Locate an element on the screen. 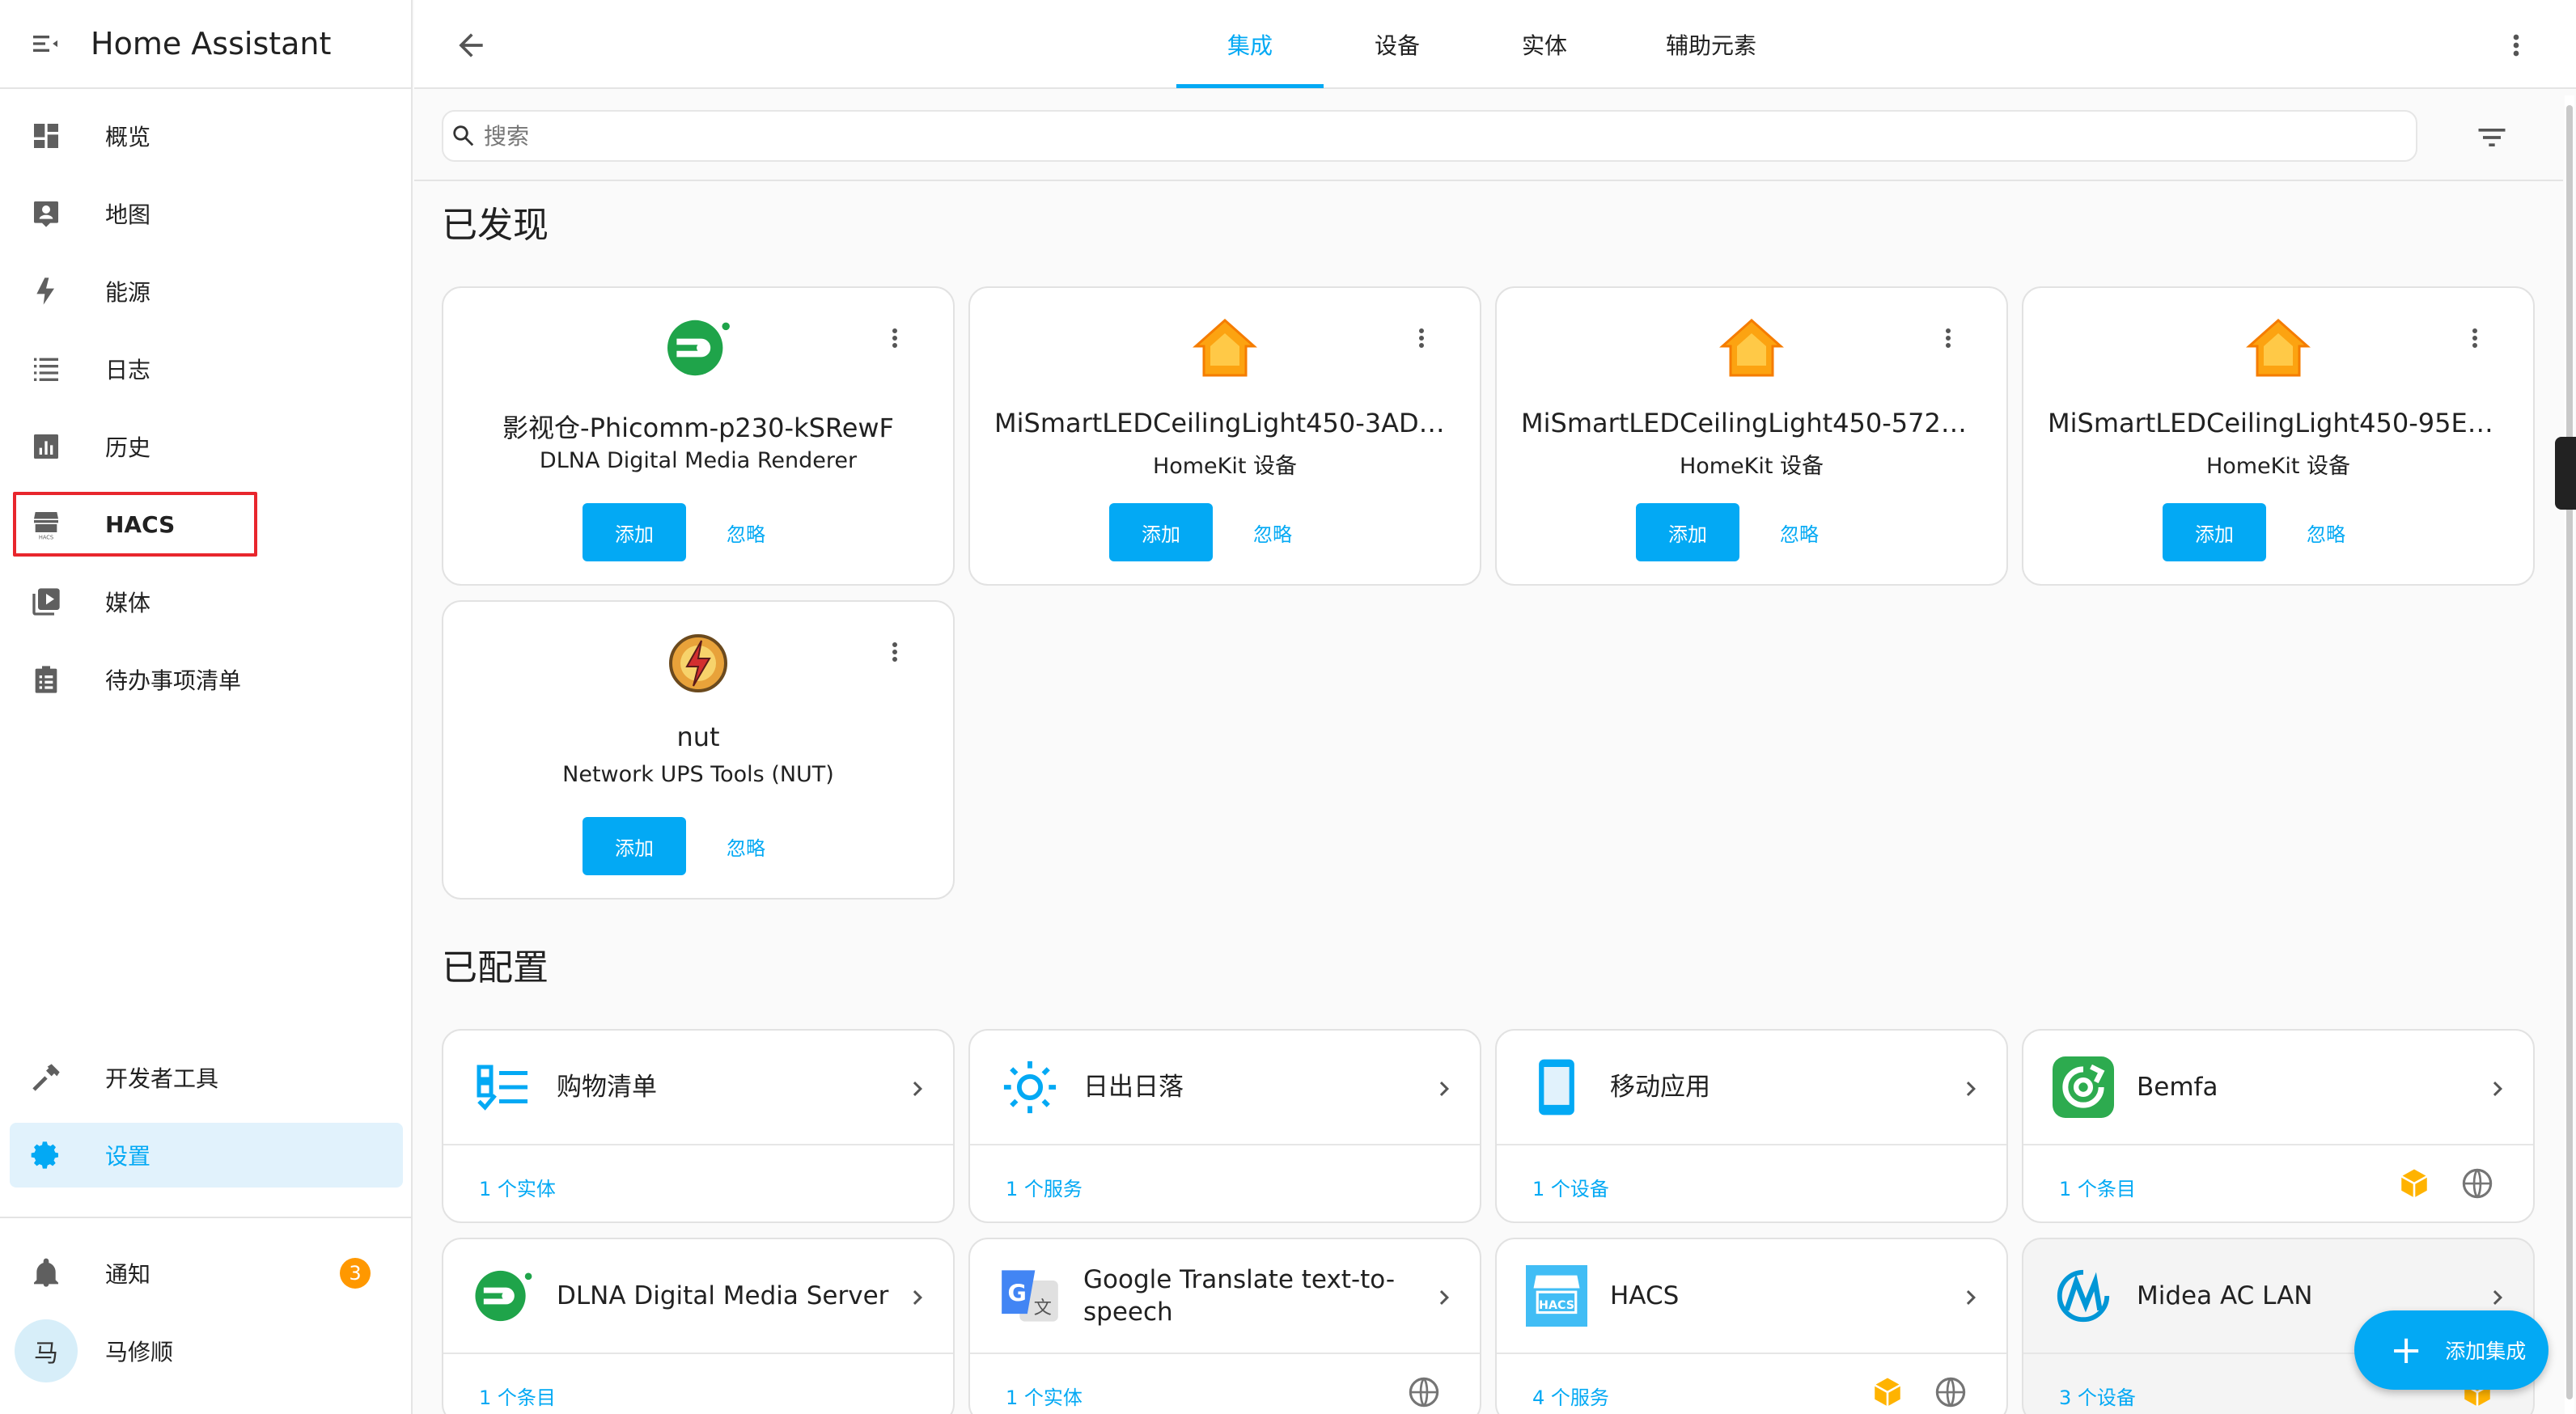  avatar: 马 is located at coordinates (46, 1350).